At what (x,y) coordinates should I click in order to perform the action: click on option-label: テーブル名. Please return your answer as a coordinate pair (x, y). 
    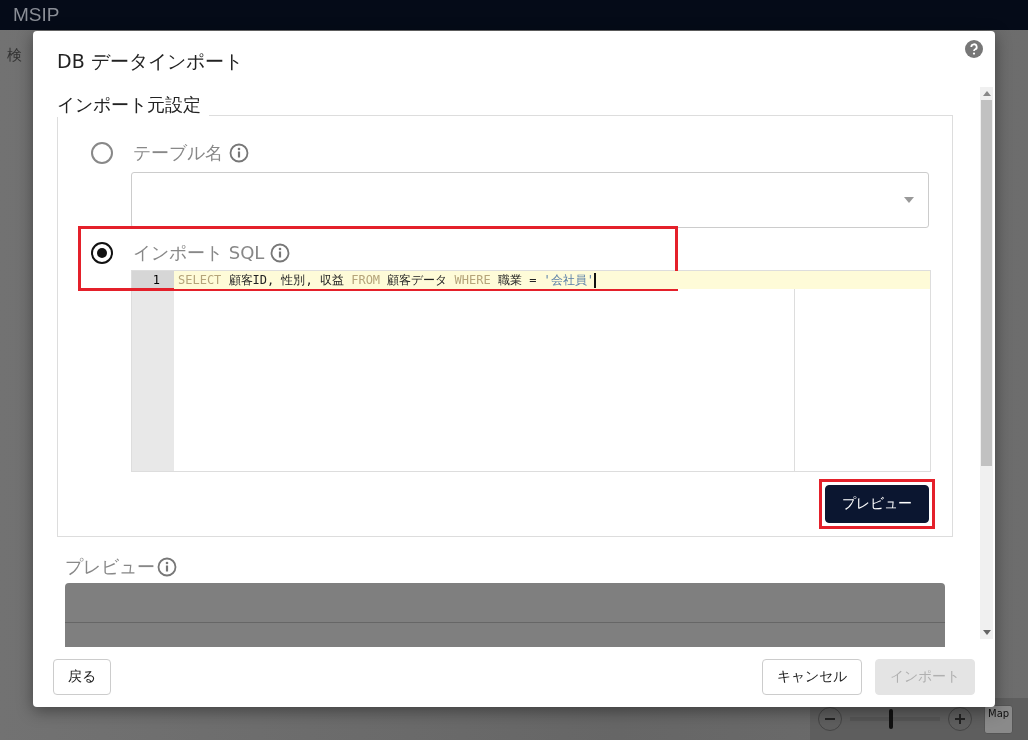
    Looking at the image, I should click on (178, 153).